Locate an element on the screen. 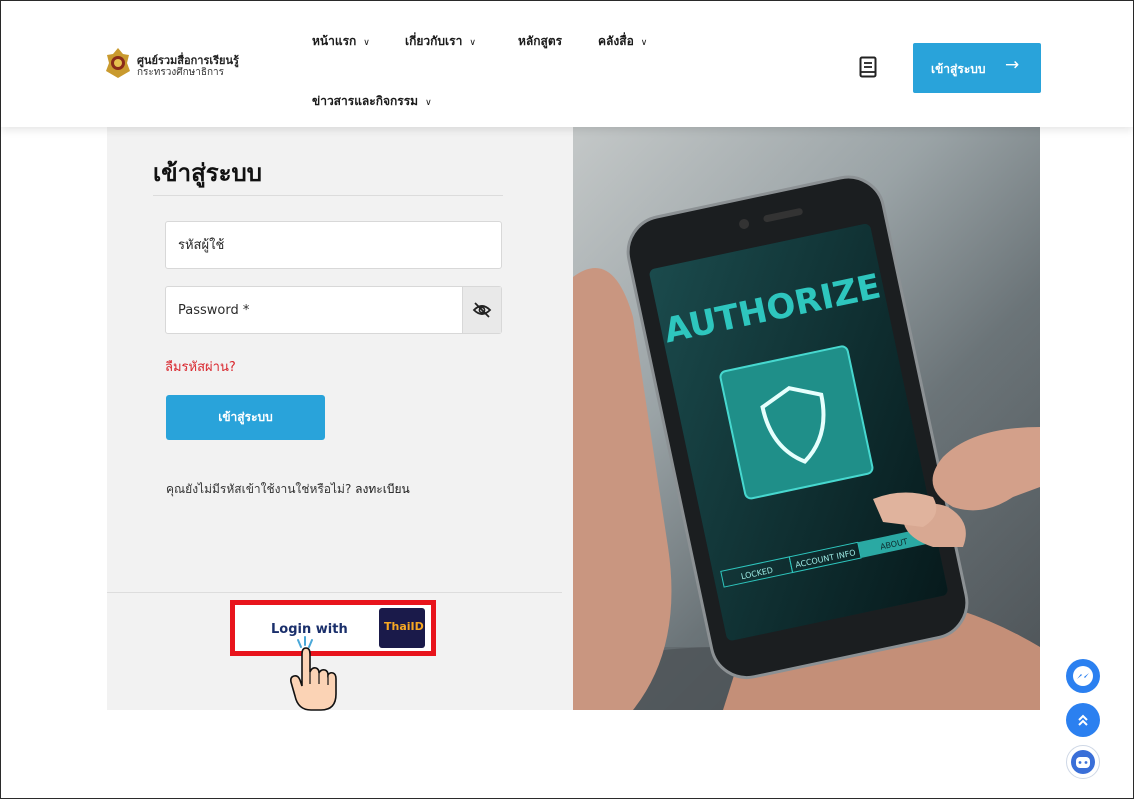  chatbot-button is located at coordinates (1083, 762).